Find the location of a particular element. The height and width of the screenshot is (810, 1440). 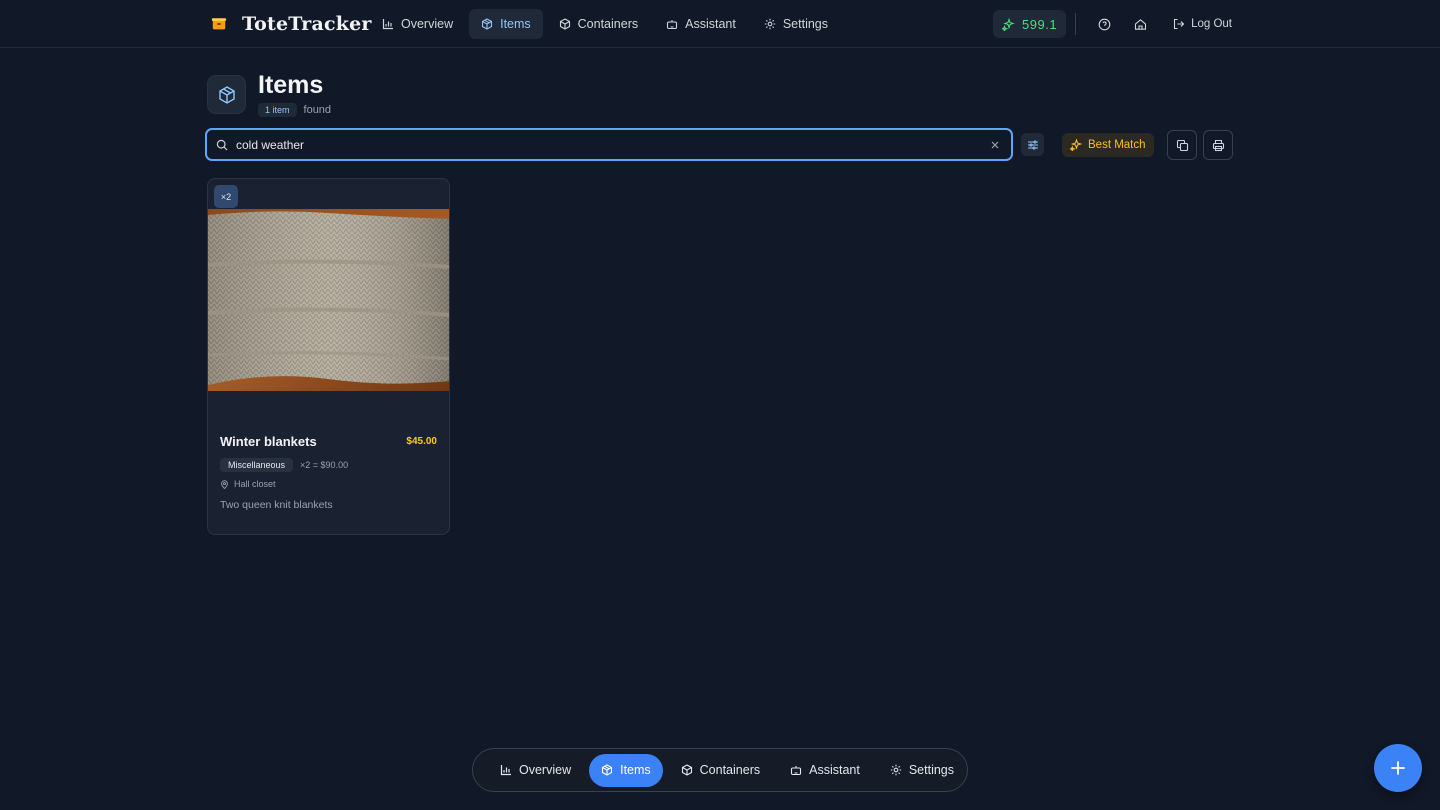

filter-button is located at coordinates (1032, 144).